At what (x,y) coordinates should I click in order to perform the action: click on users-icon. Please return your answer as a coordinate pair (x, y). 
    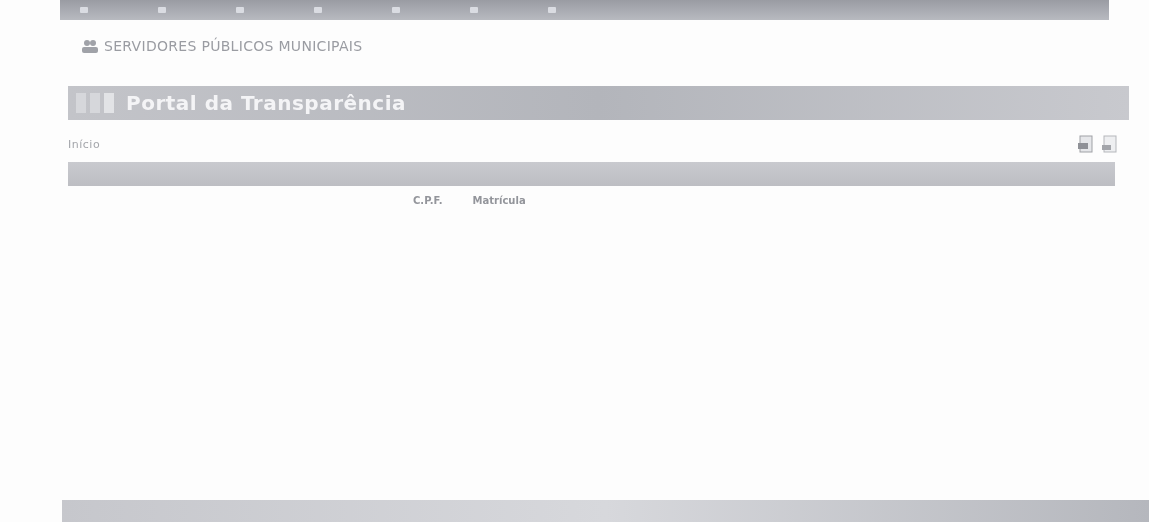
    Looking at the image, I should click on (90, 46).